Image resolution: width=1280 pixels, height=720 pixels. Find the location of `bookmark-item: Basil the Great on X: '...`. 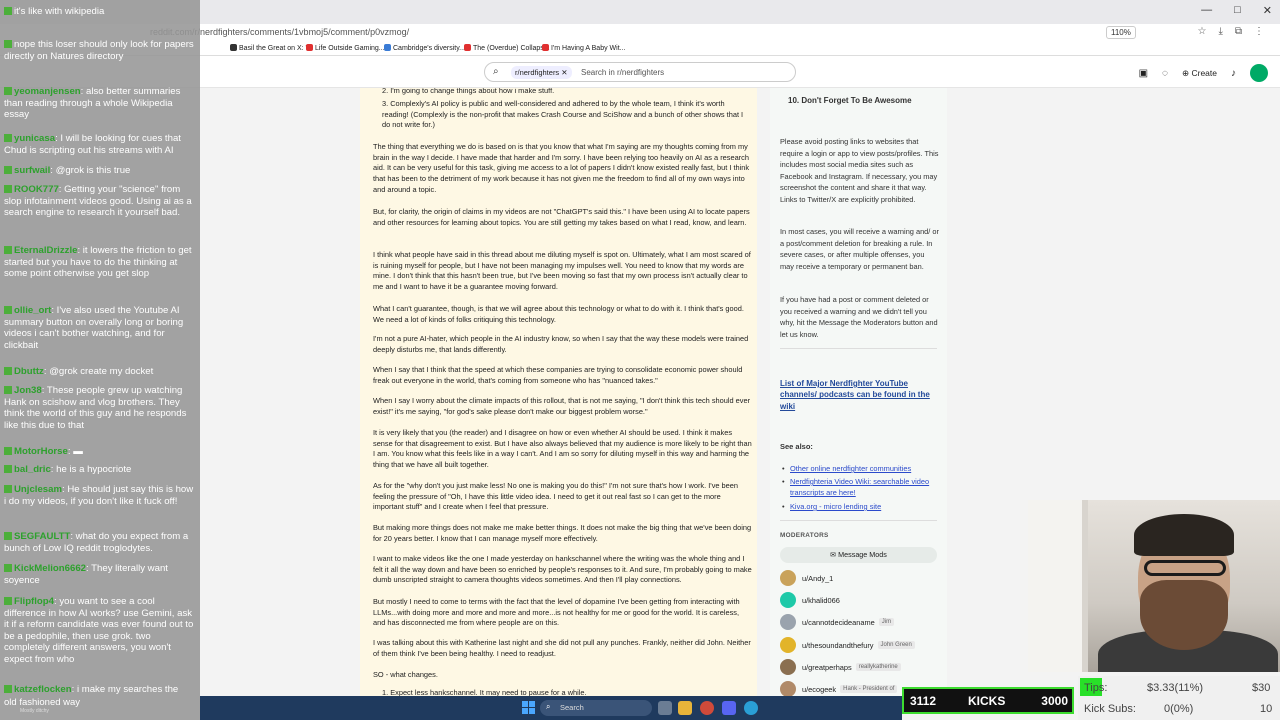

bookmark-item: Basil the Great on X: '... is located at coordinates (271, 48).